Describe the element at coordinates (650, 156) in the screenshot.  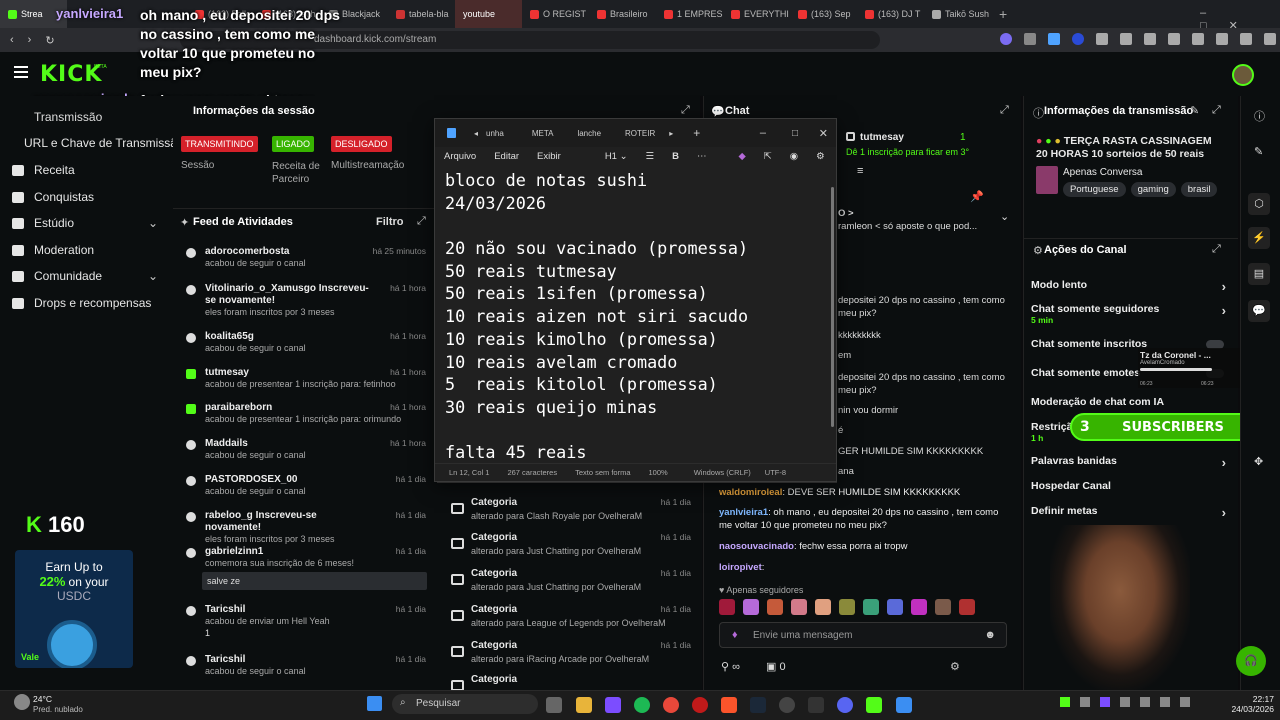
I see `list-icon: ☰` at that location.